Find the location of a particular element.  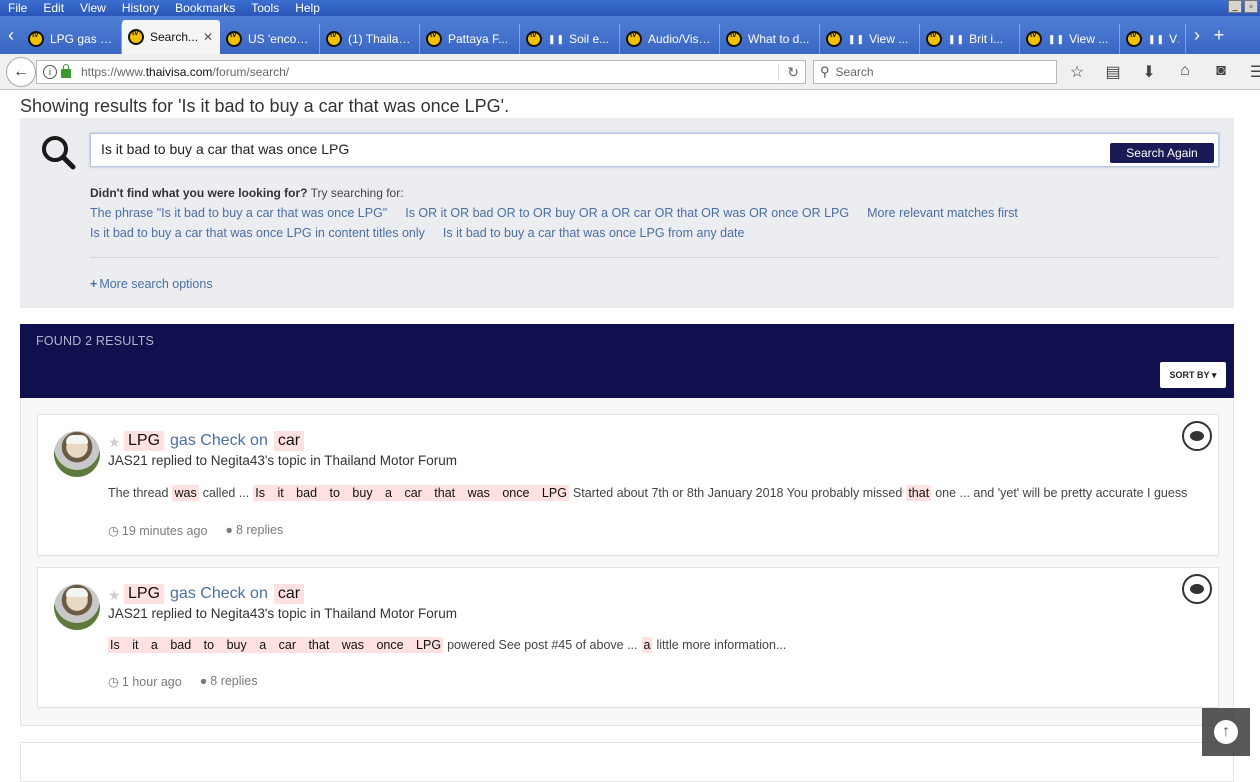

result-replies: ● 8 replies is located at coordinates (229, 681).